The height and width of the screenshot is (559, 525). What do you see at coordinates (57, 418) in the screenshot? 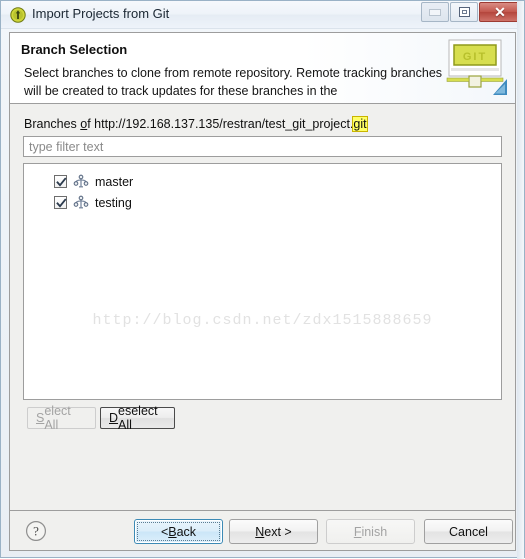
I see `select-all-label: elect All` at bounding box center [57, 418].